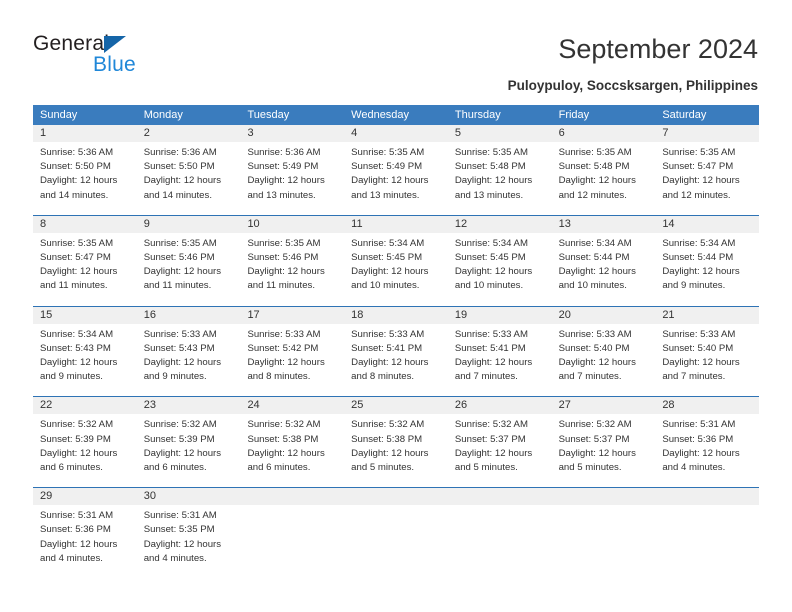 Image resolution: width=792 pixels, height=612 pixels. Describe the element at coordinates (71, 377) in the screenshot. I see `daylight-text-line2: and 9 minutes.` at that location.